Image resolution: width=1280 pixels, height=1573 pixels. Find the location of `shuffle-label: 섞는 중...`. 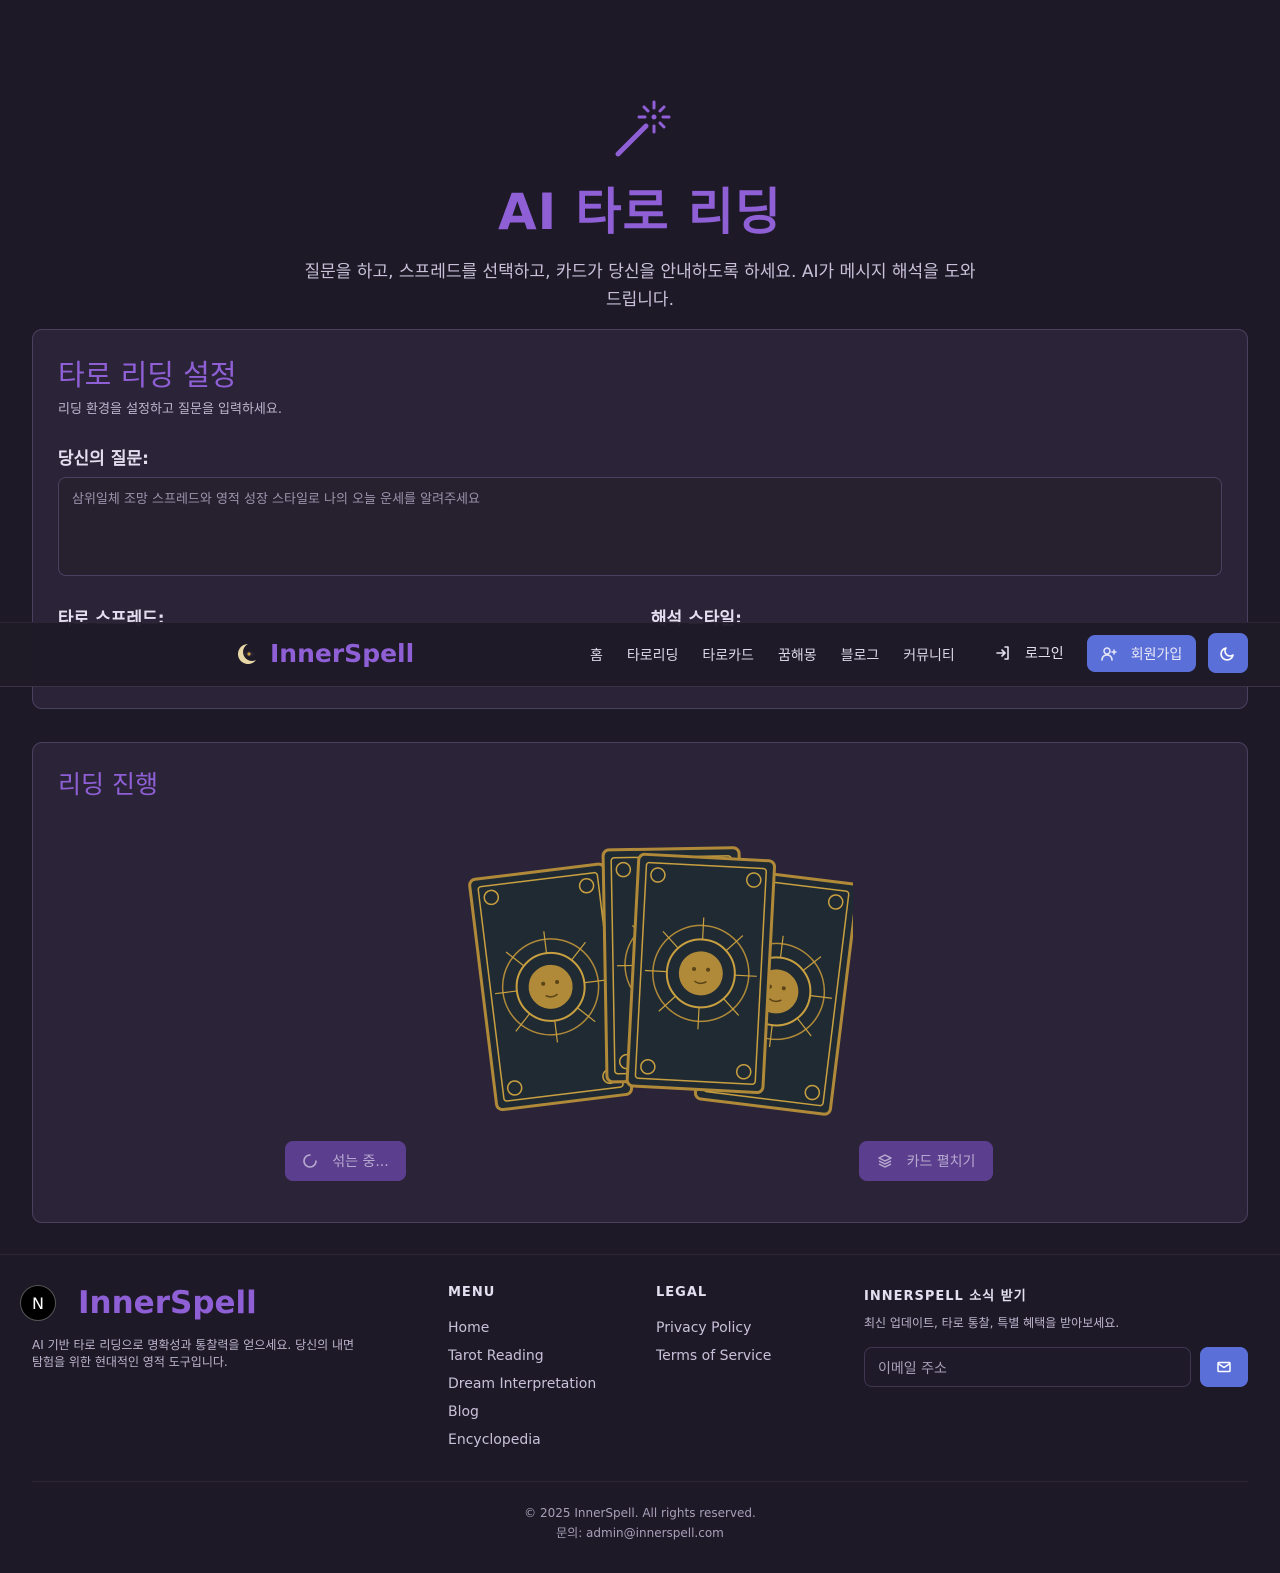

shuffle-label: 섞는 중... is located at coordinates (360, 1162).